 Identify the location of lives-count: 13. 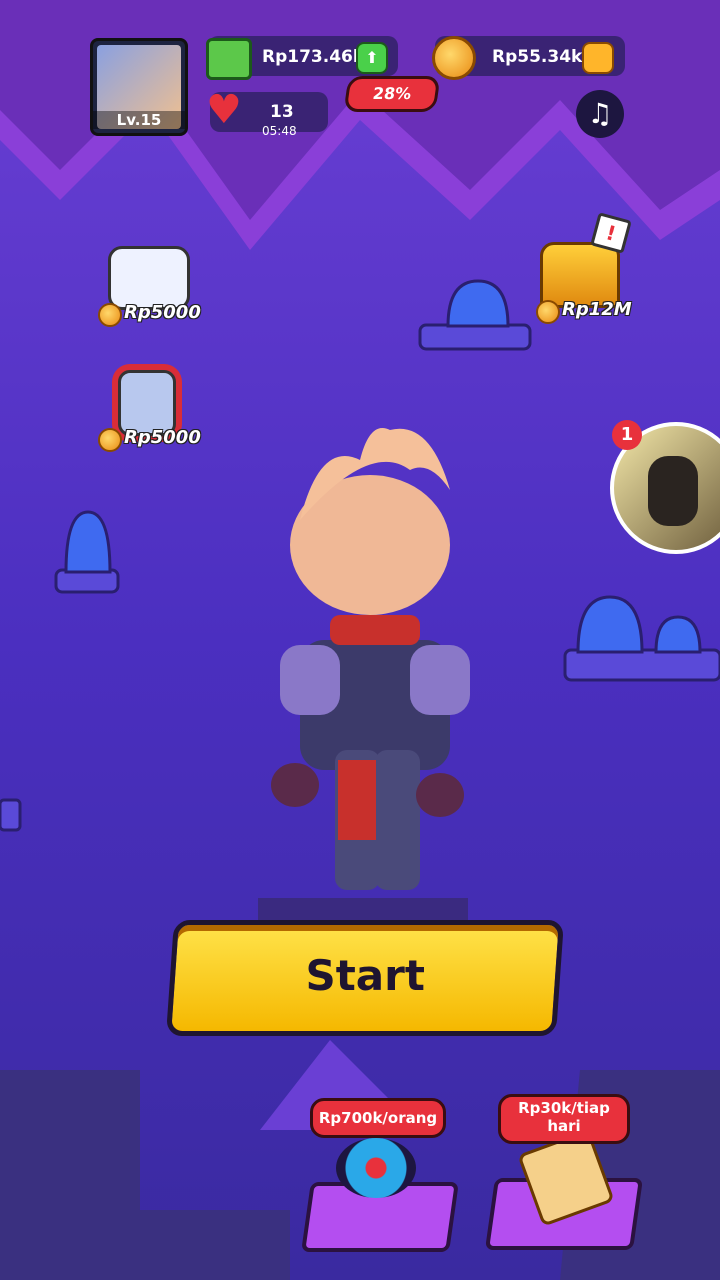
(282, 112).